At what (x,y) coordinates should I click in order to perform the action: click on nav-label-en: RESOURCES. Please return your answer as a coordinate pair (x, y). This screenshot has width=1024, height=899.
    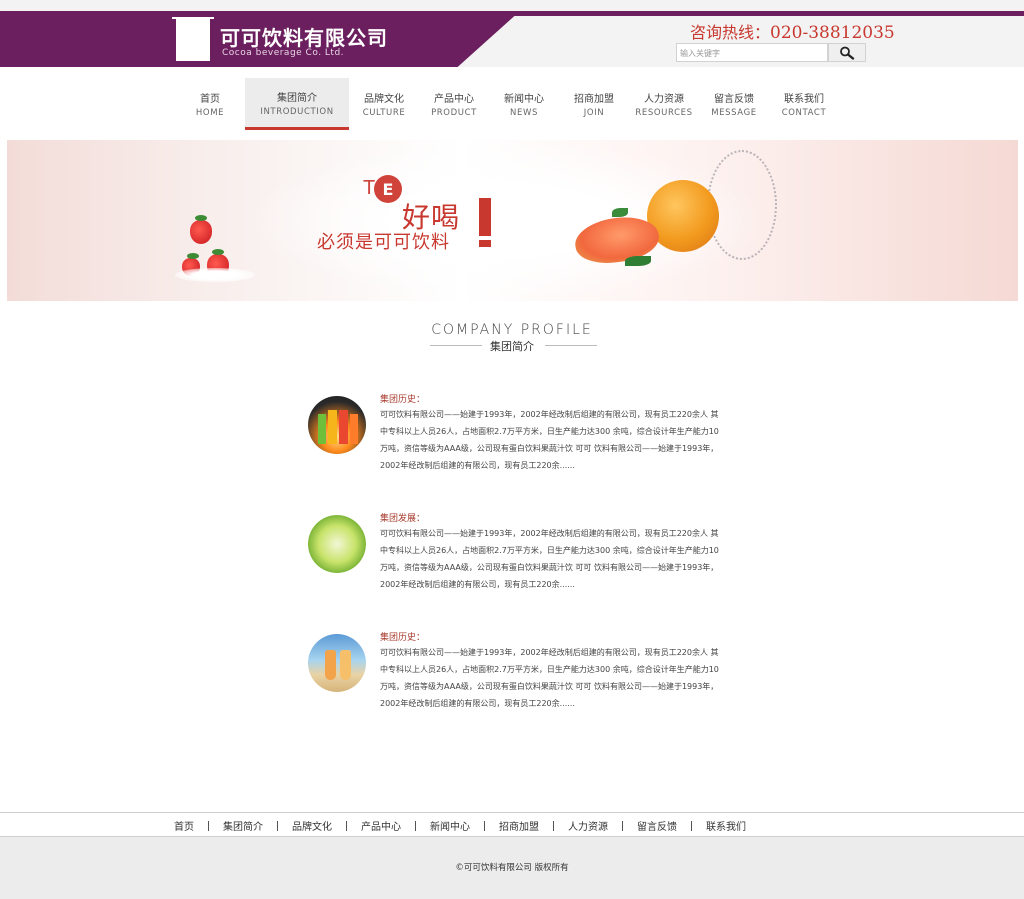
    Looking at the image, I should click on (664, 113).